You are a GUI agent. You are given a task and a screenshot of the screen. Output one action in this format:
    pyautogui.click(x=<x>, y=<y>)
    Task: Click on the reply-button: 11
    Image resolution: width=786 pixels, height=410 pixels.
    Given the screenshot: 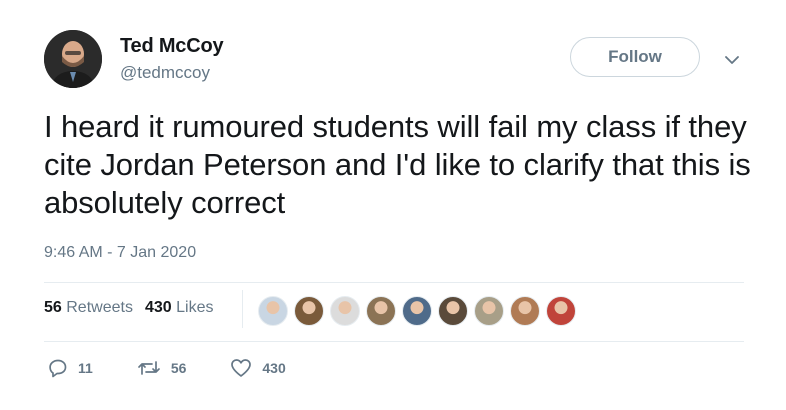 What is the action you would take?
    pyautogui.click(x=70, y=368)
    